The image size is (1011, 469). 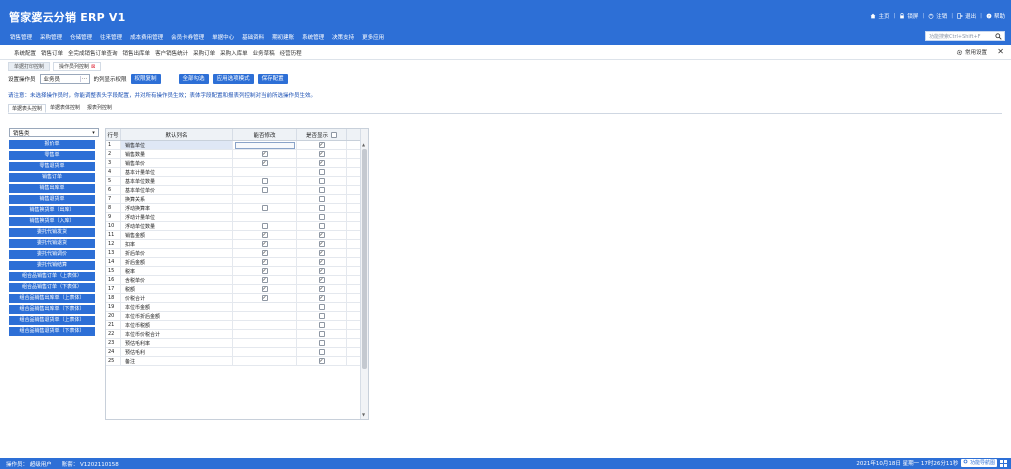 I want to click on tab-operator-column-control: 操作员列控制 ⊠, so click(x=77, y=66).